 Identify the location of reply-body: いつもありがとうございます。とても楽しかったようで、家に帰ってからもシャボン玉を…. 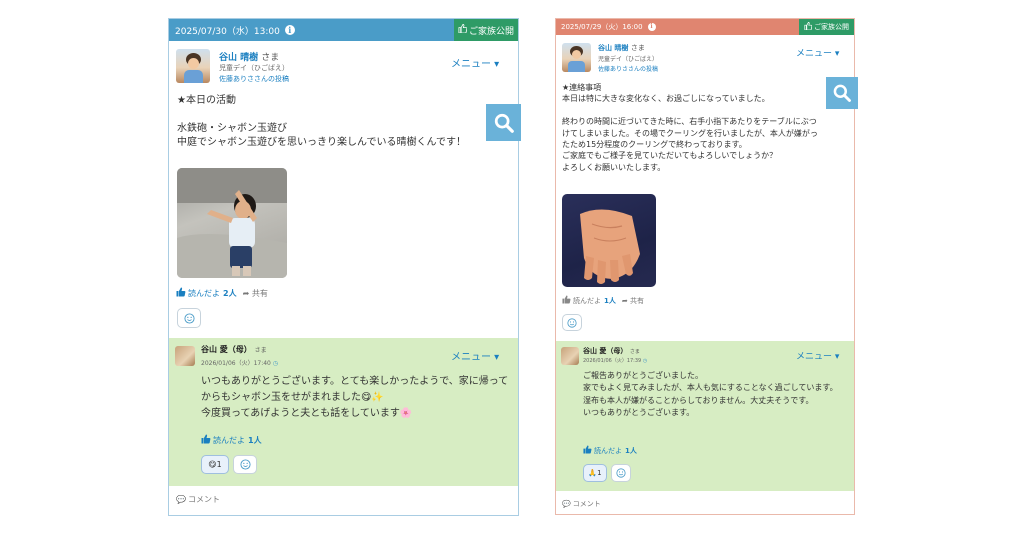
(355, 397).